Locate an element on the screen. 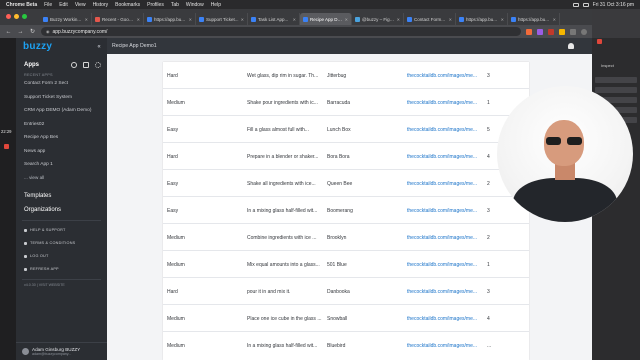  help-icon is located at coordinates (25, 230).